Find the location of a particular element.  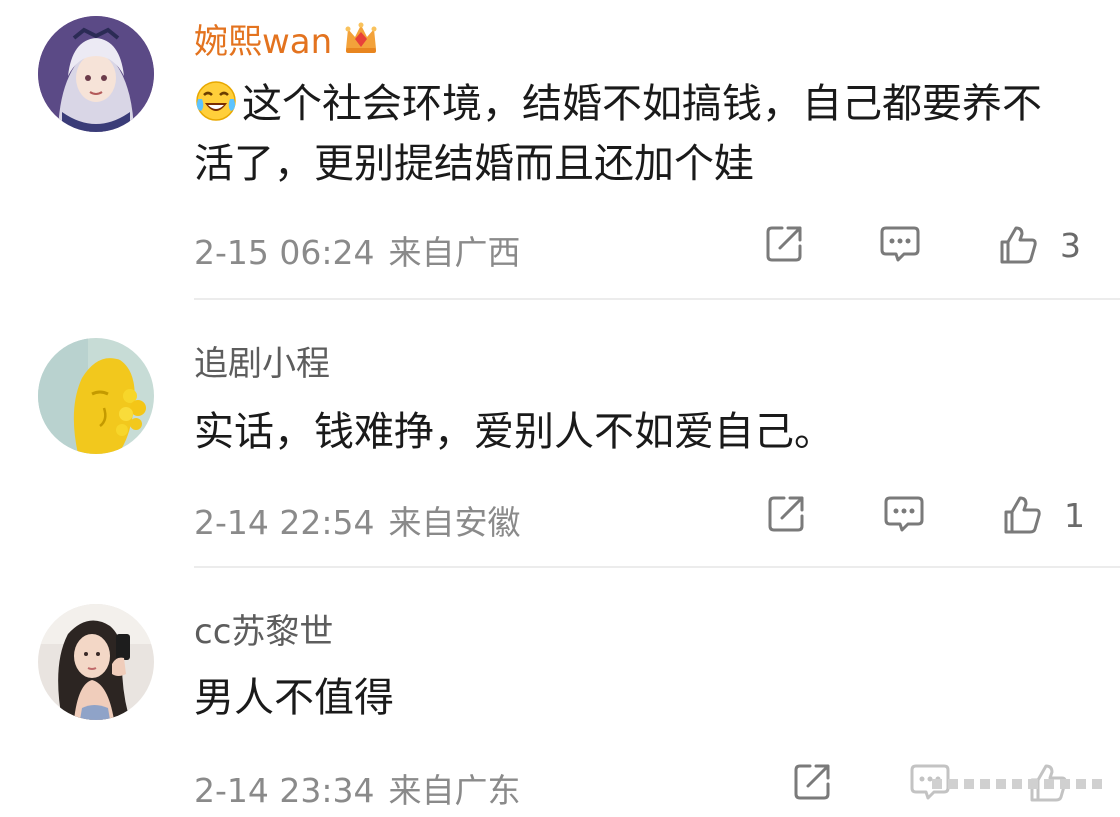

comment-meta: 2-14 23:34 来自广东 is located at coordinates (364, 788).